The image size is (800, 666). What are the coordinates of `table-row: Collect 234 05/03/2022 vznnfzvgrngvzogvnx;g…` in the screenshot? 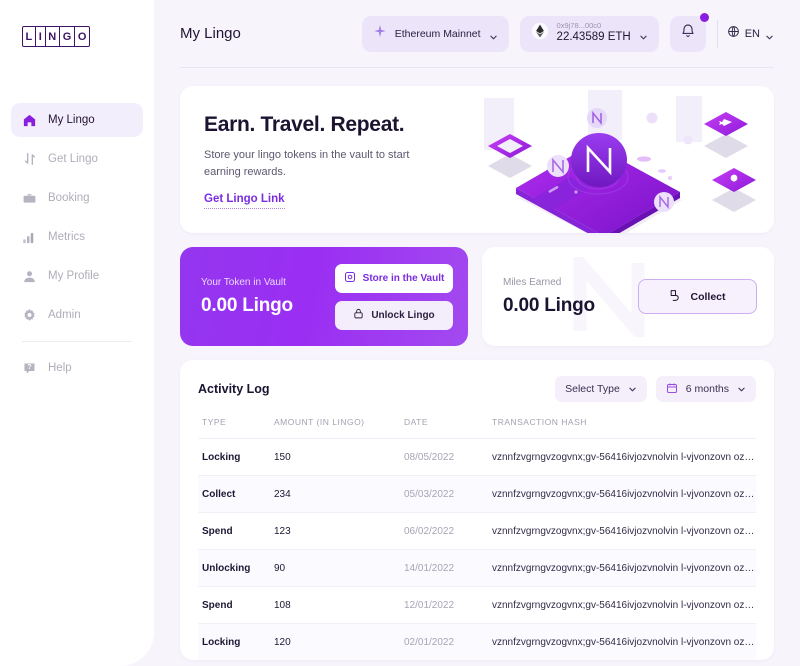 It's located at (477, 494).